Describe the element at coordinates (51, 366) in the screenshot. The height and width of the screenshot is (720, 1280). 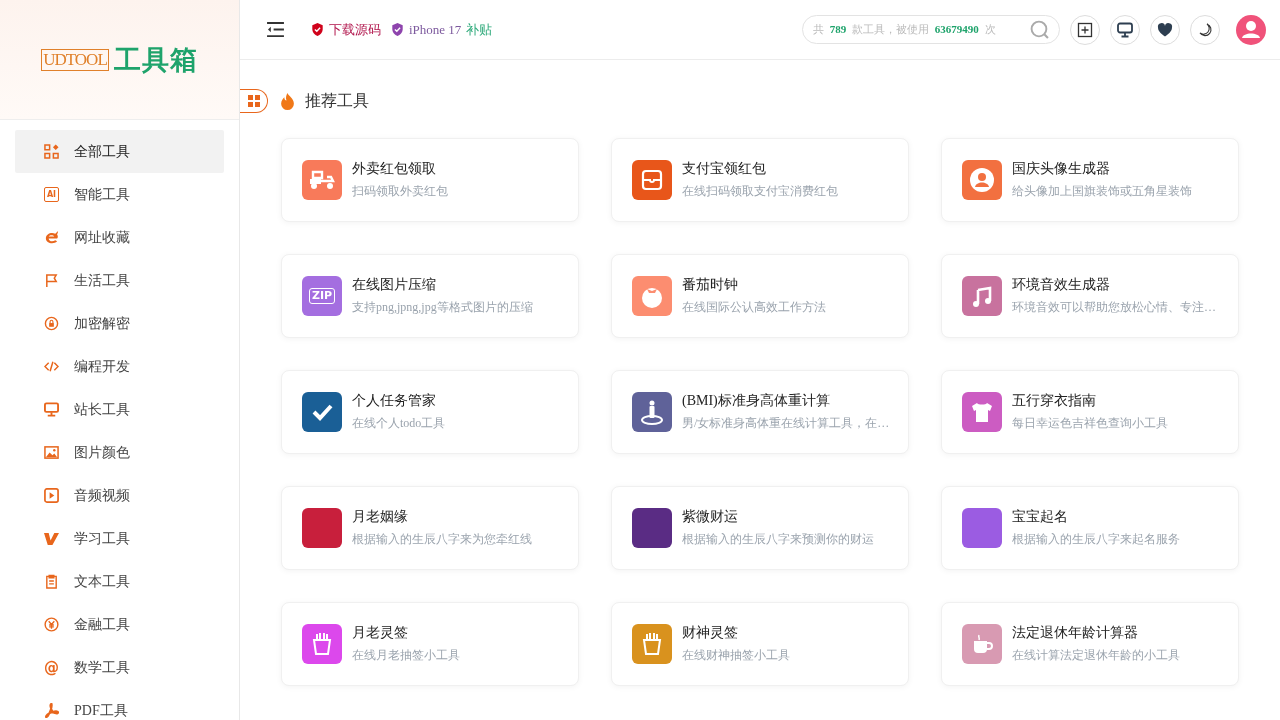
I see `code-icon` at that location.